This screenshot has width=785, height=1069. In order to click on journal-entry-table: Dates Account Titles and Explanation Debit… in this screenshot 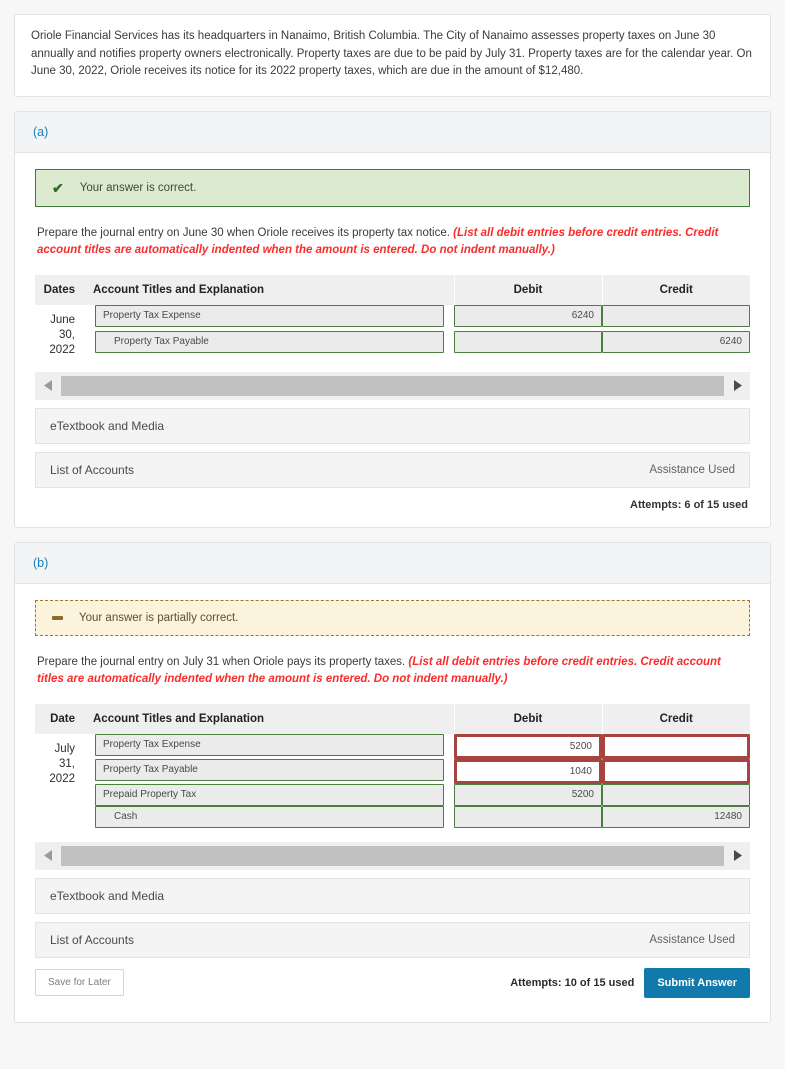, I will do `click(392, 316)`.